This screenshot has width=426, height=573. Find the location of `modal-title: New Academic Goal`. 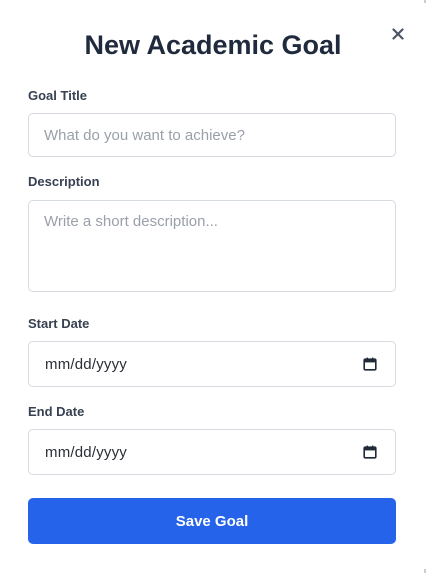

modal-title: New Academic Goal is located at coordinates (213, 45).